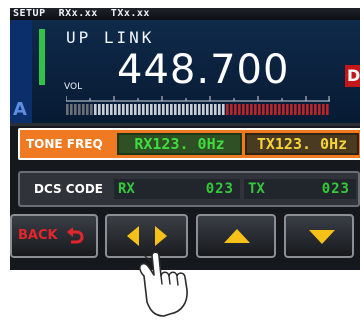 Image resolution: width=360 pixels, height=320 pixels. What do you see at coordinates (38, 235) in the screenshot?
I see `back-button-label: BACK` at bounding box center [38, 235].